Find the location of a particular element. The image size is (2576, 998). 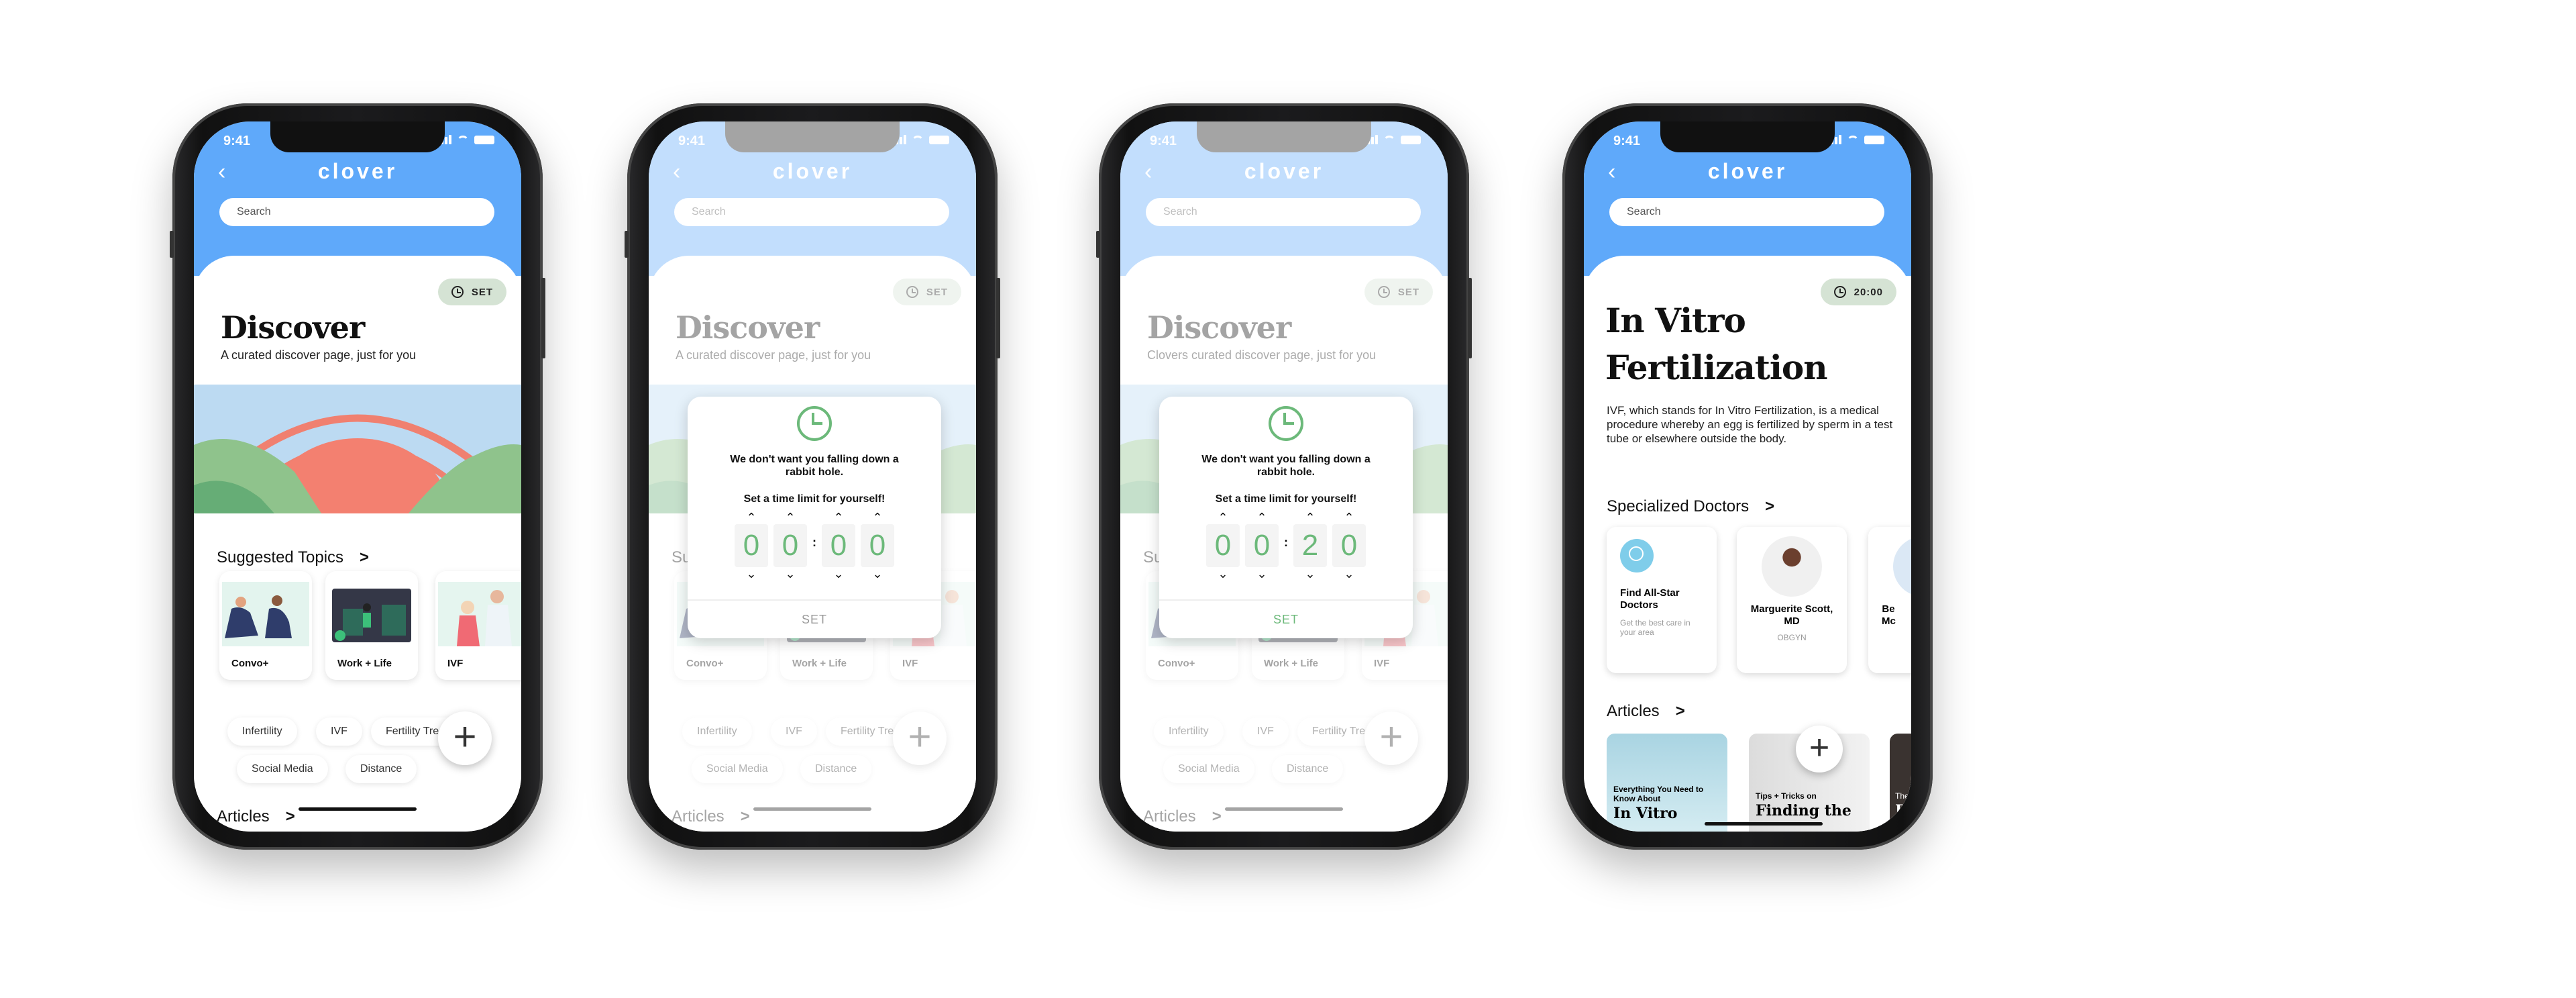

topic-card: IVF is located at coordinates (478, 625).